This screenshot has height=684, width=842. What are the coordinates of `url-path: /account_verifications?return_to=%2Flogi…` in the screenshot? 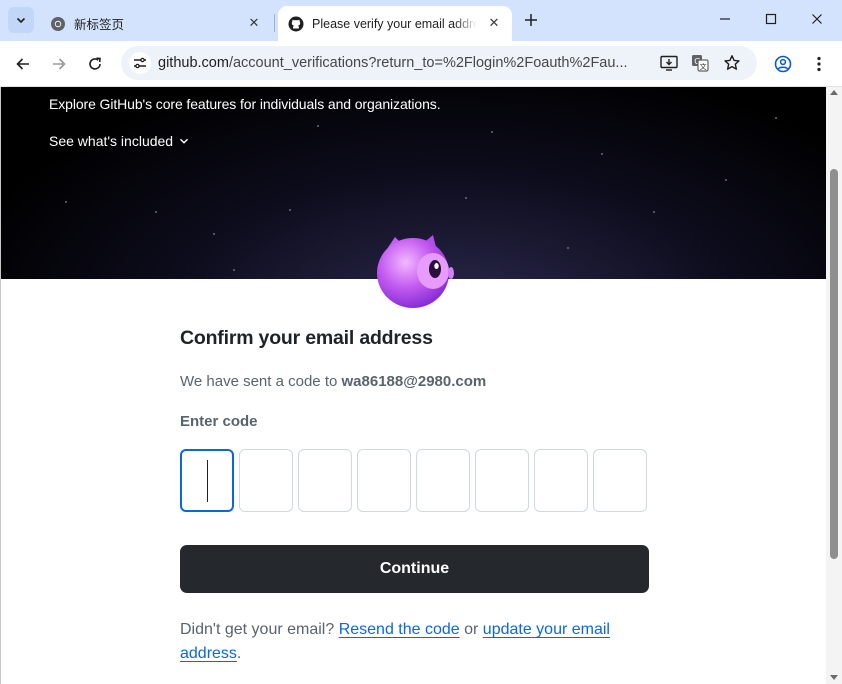 It's located at (428, 63).